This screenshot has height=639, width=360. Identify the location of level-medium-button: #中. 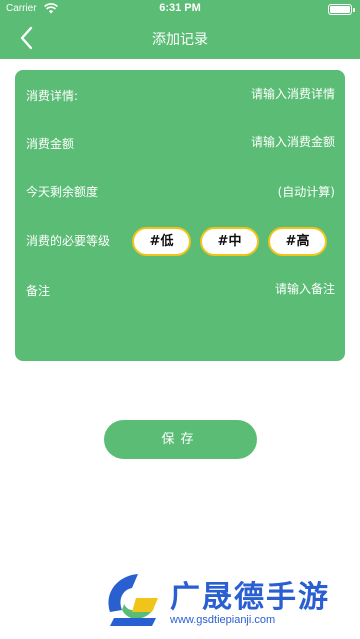
(229, 241).